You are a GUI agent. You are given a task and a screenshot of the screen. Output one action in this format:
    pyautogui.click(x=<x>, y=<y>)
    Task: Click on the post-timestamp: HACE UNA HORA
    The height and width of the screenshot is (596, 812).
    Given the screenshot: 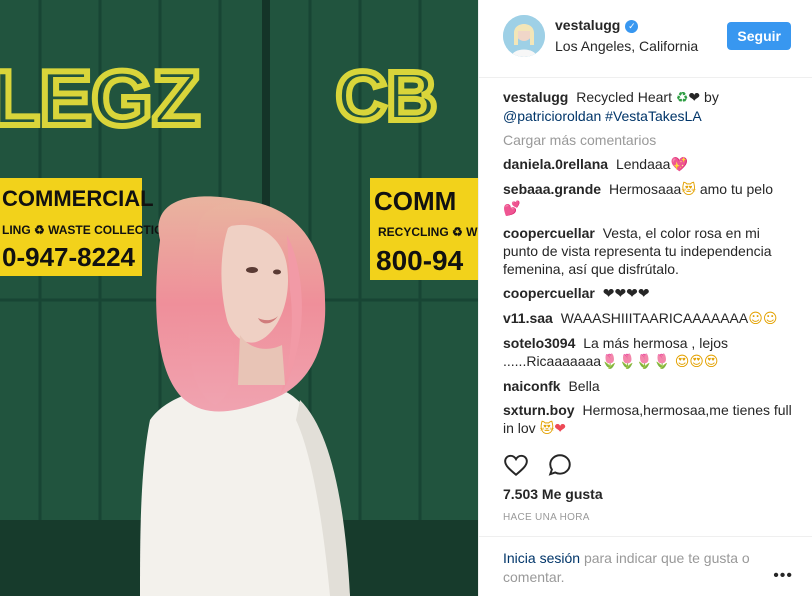 What is the action you would take?
    pyautogui.click(x=546, y=517)
    